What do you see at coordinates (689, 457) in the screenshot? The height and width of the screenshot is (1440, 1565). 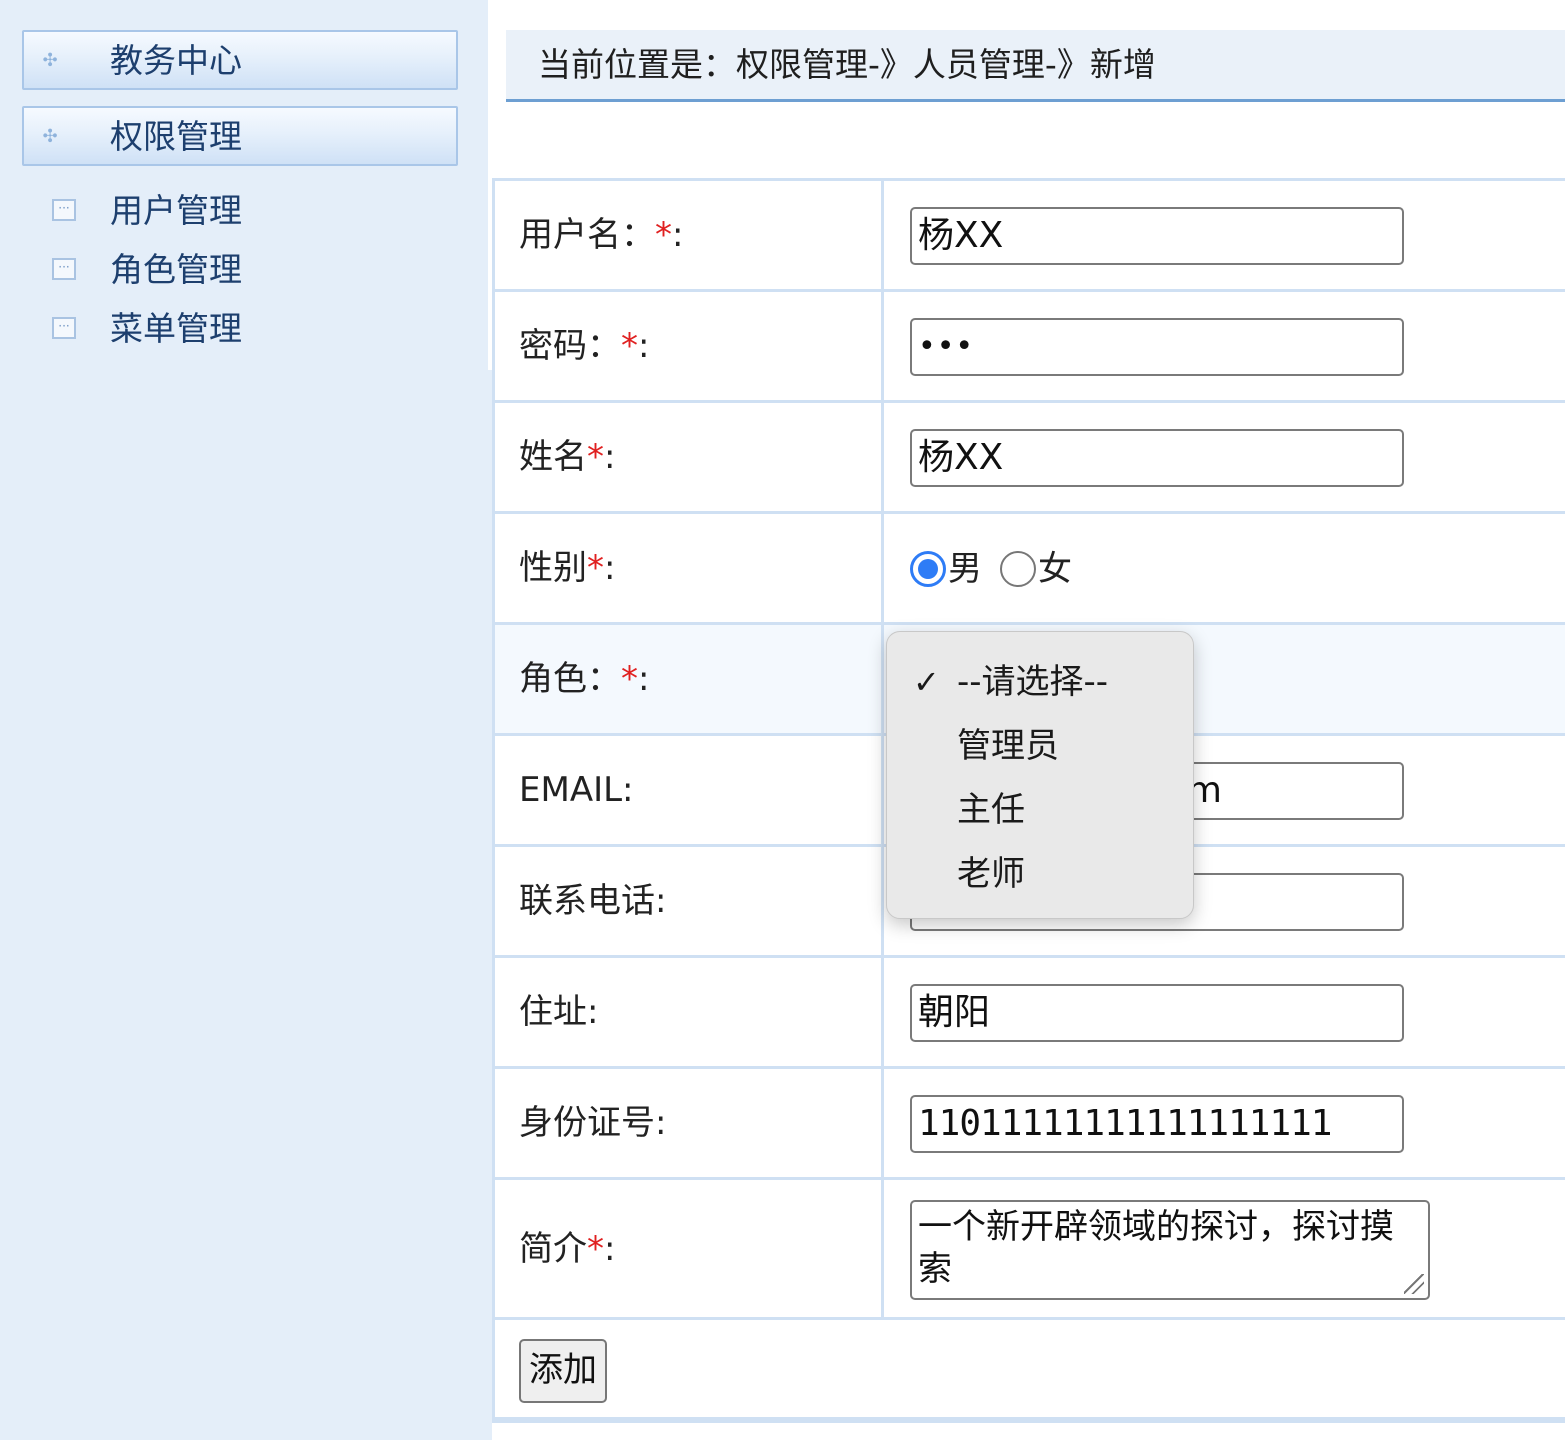 I see `label-cell: 姓名*:` at bounding box center [689, 457].